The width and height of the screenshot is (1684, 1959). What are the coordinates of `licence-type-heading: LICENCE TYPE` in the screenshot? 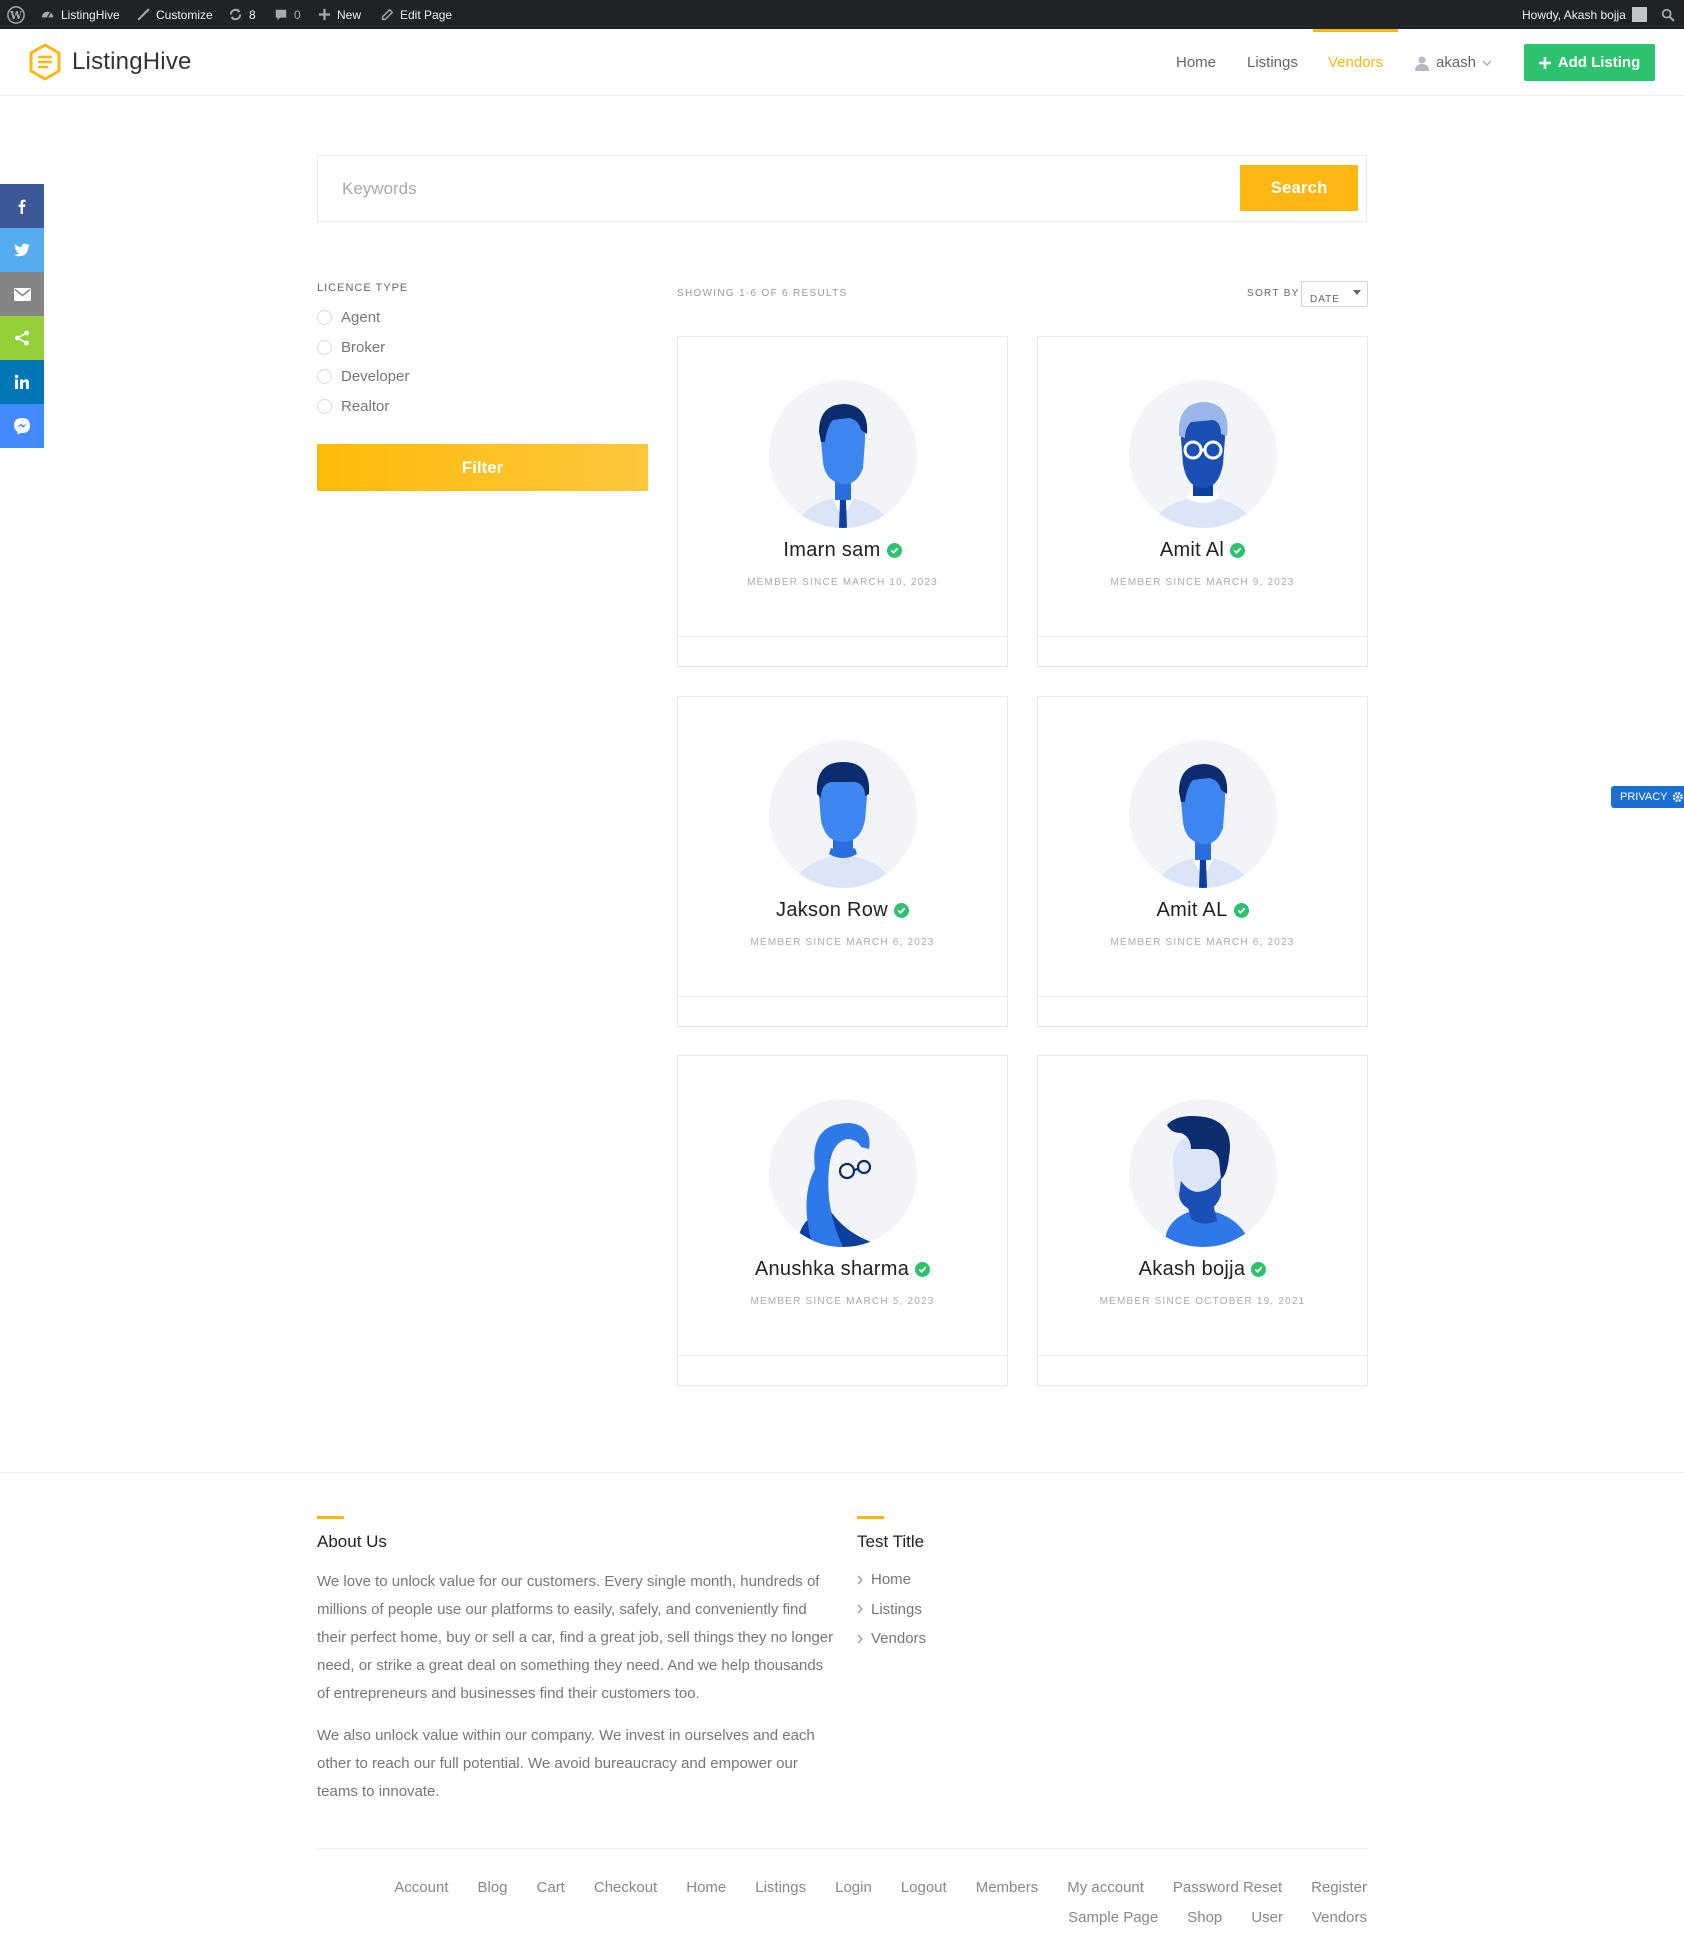 It's located at (363, 288).